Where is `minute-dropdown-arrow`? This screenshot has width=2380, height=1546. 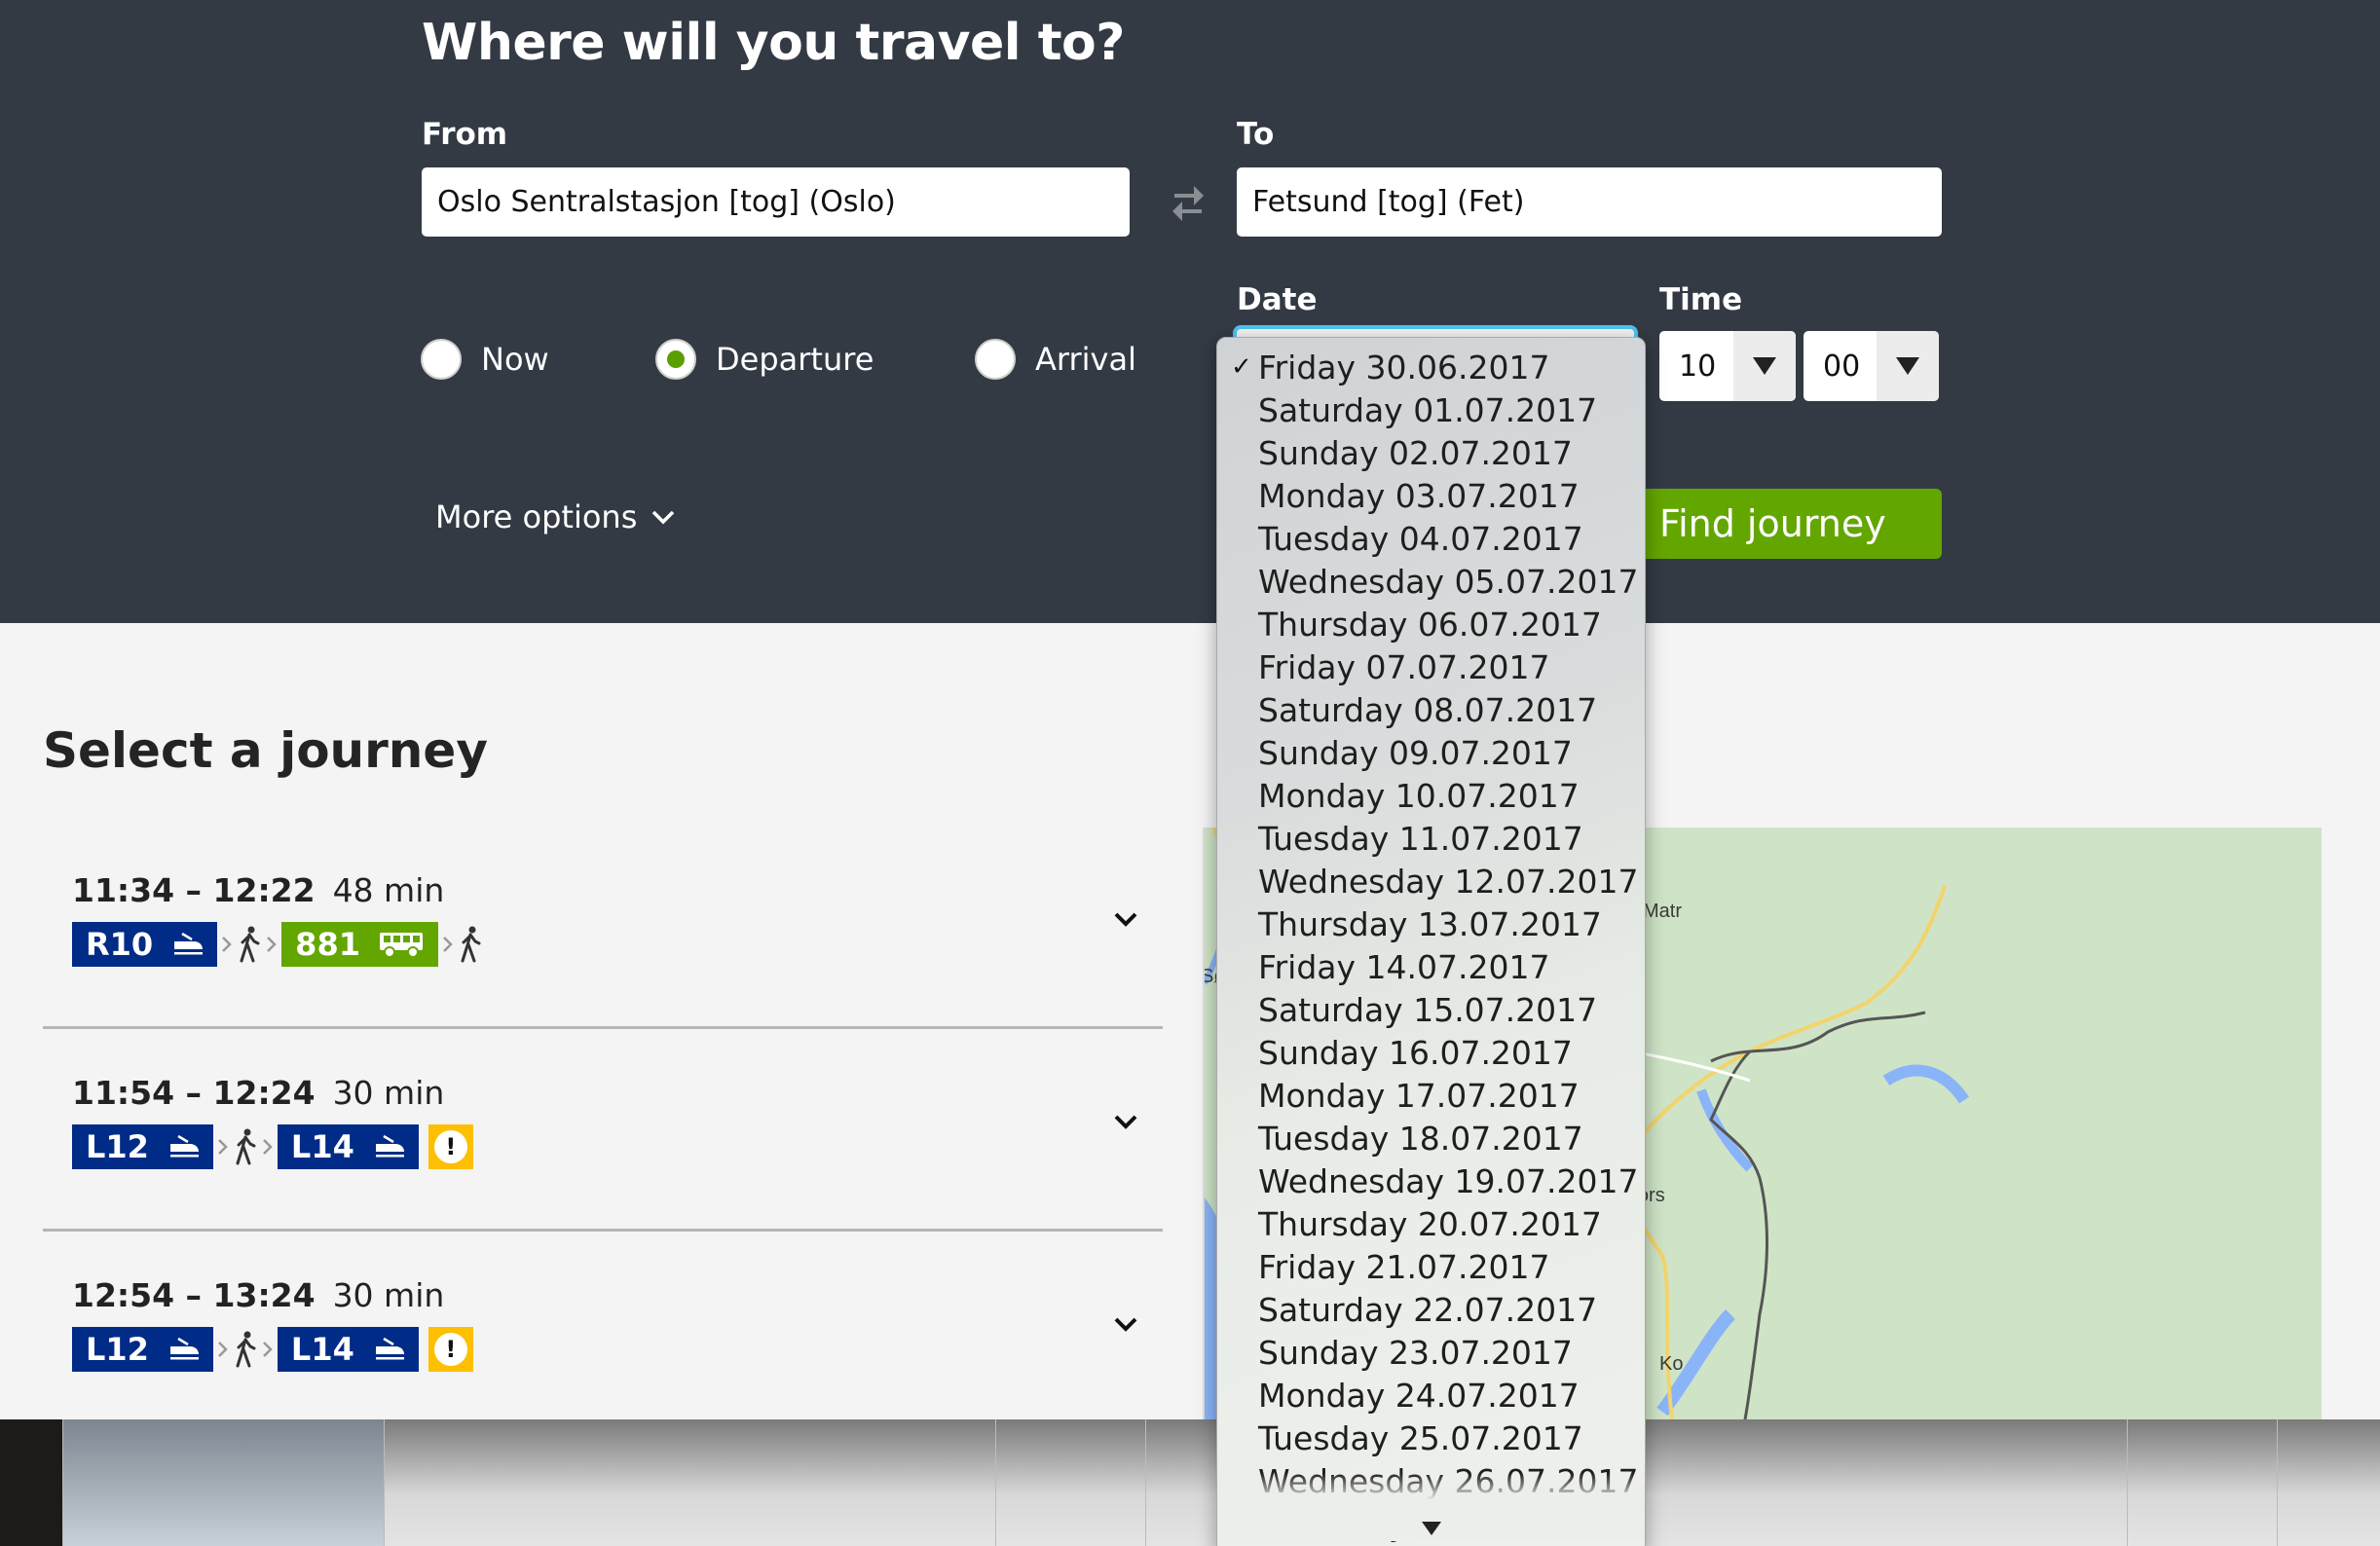
minute-dropdown-arrow is located at coordinates (1908, 366).